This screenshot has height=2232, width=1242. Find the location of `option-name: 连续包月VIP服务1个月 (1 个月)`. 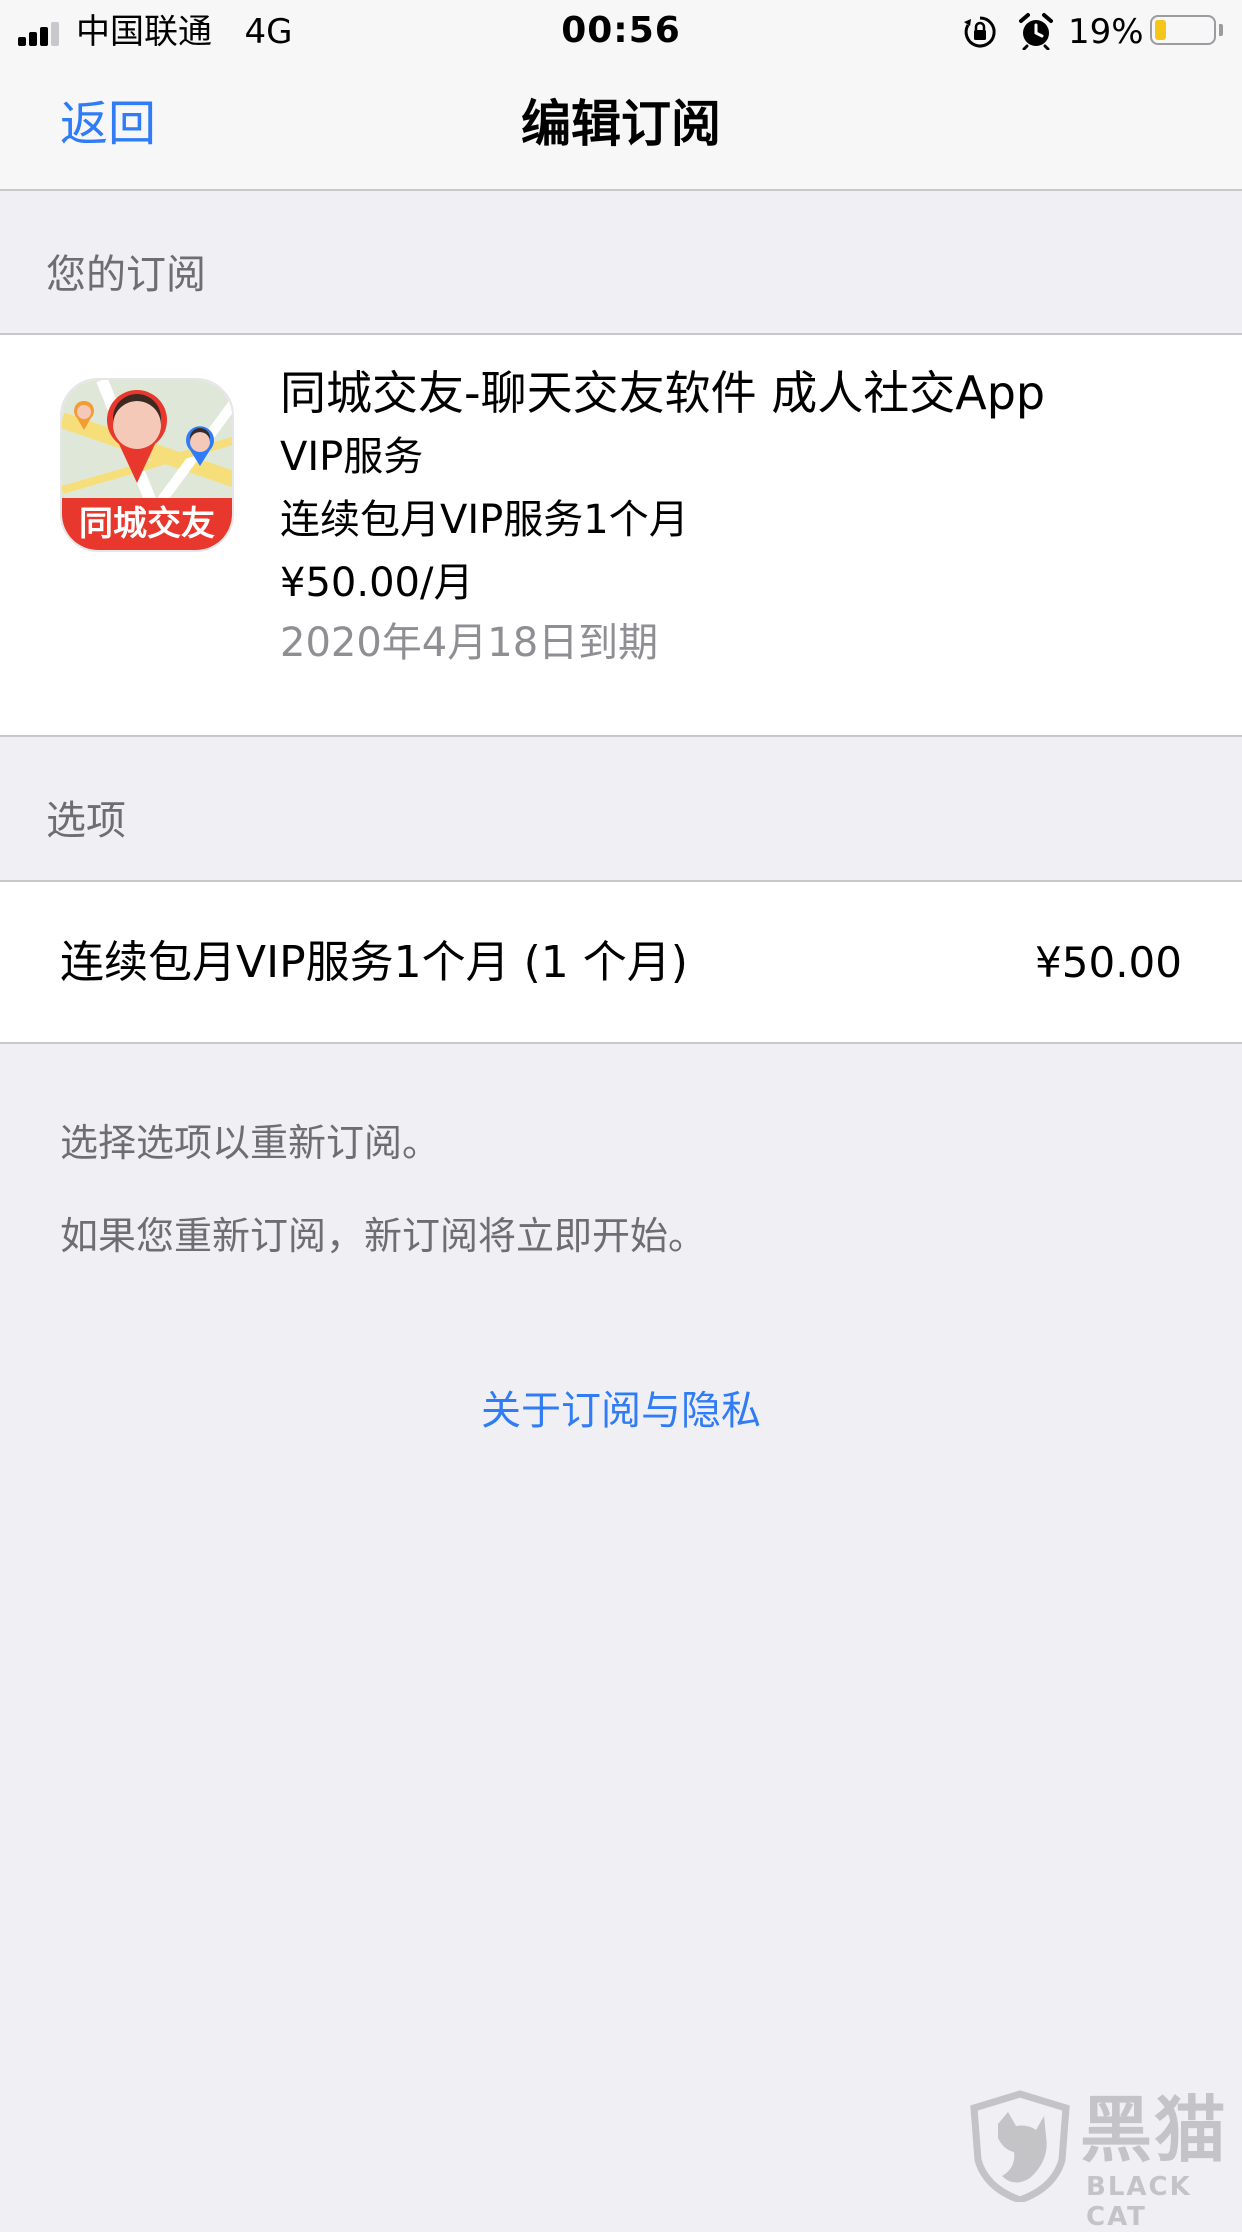

option-name: 连续包月VIP服务1个月 (1 个月) is located at coordinates (374, 962).